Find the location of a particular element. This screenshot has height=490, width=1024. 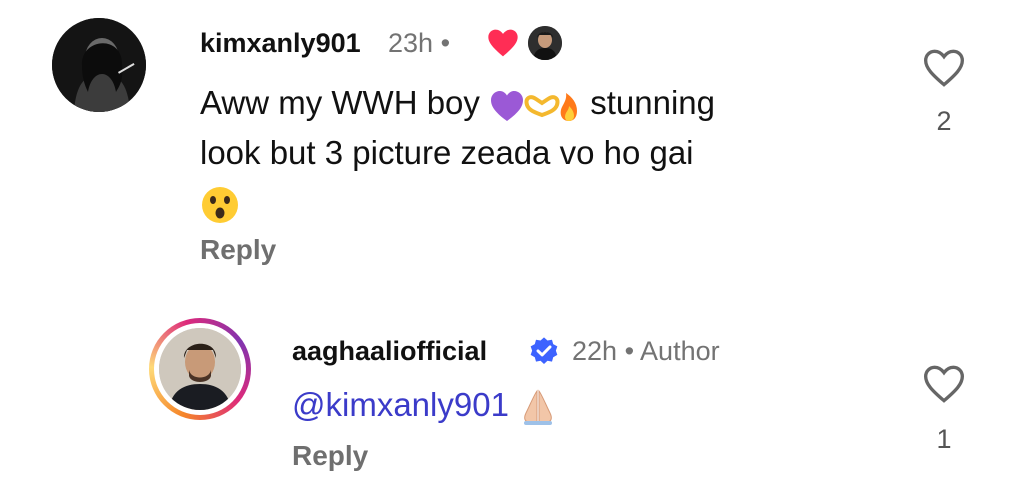

comment-meta: 22h • Author is located at coordinates (646, 351).